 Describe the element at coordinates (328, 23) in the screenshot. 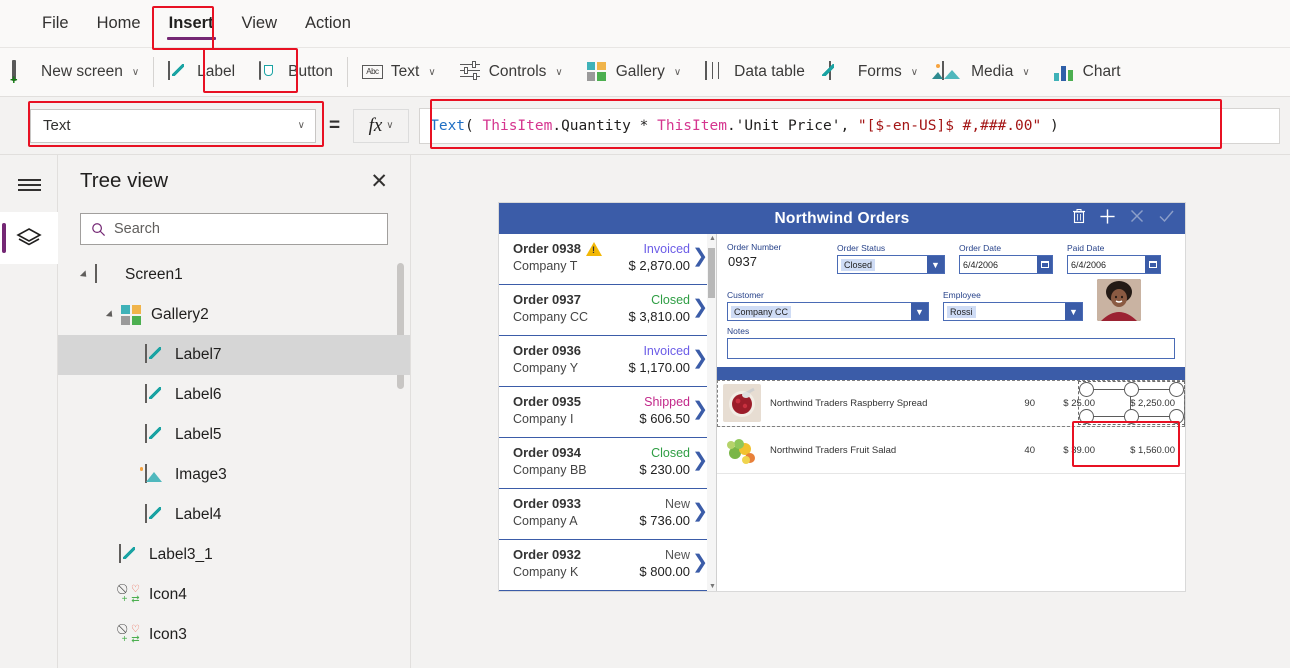

I see `menu-item-action: Action` at that location.